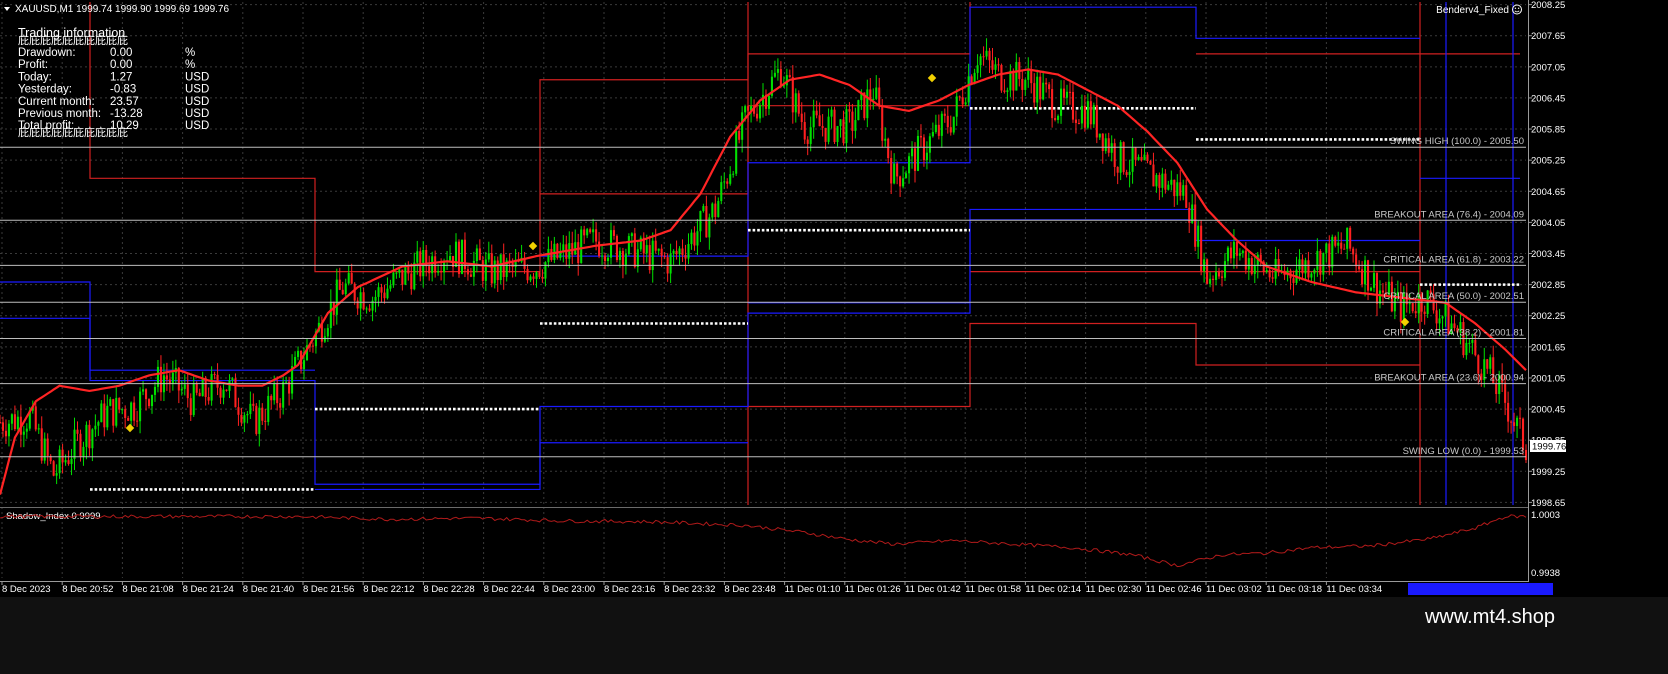 This screenshot has height=674, width=1668. I want to click on price-axis-label: 1999.25, so click(1548, 472).